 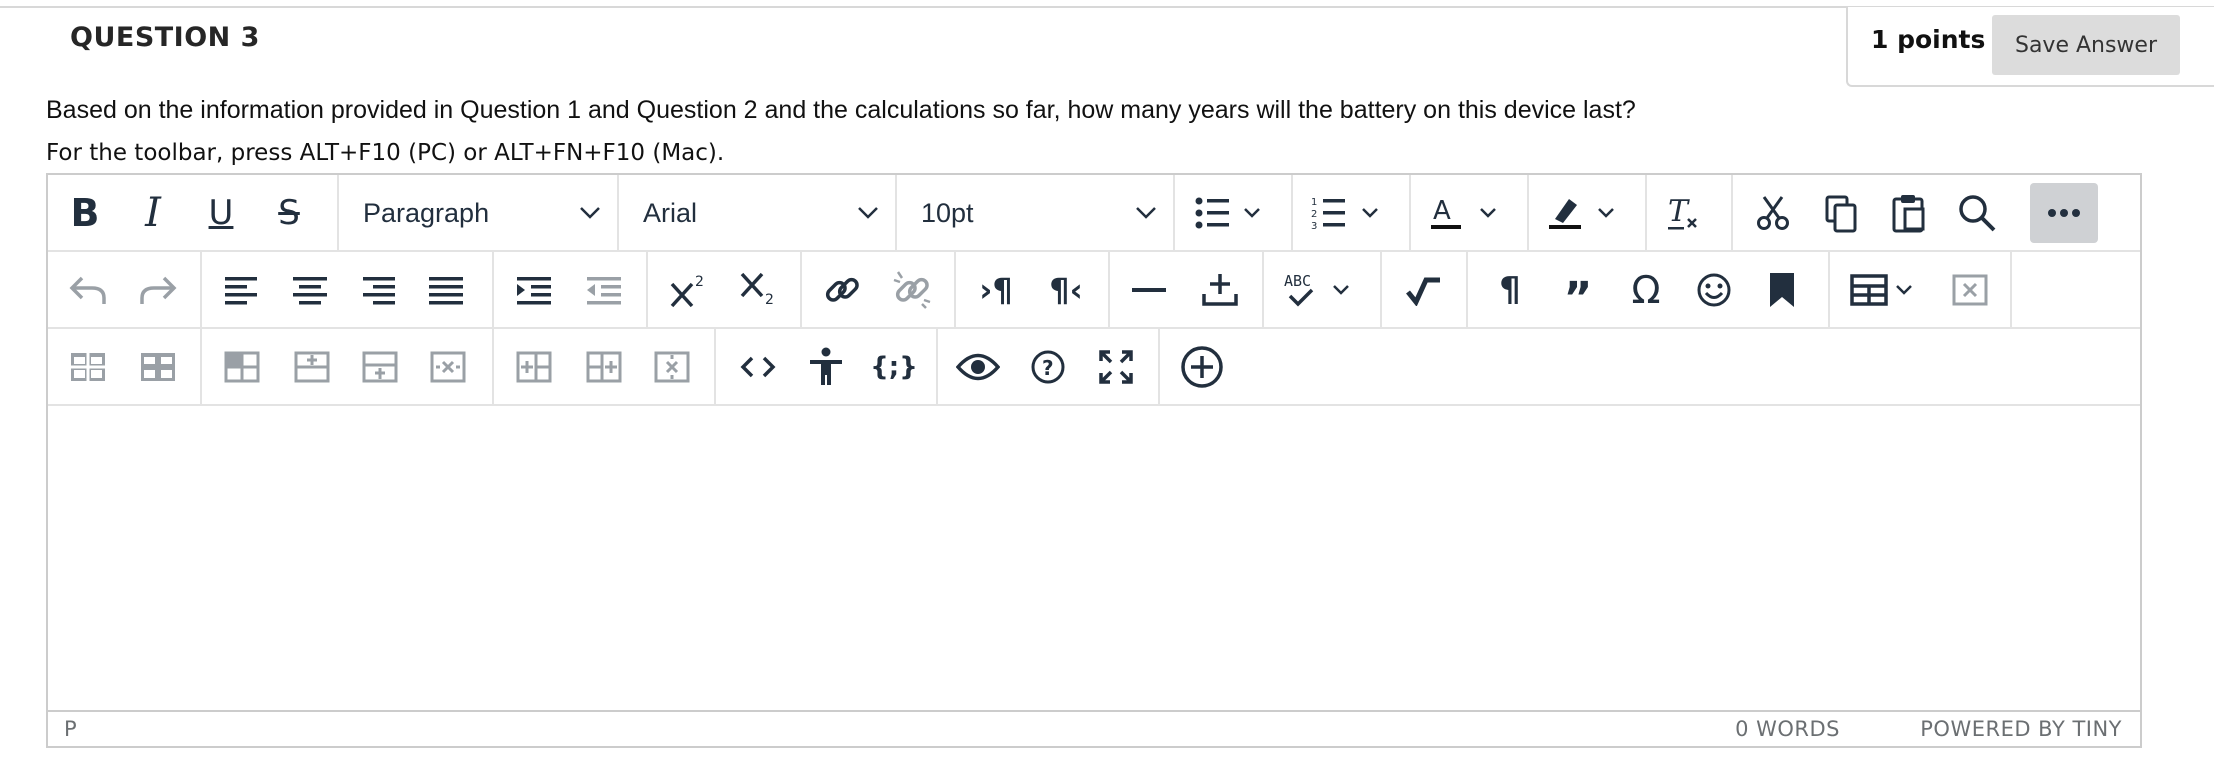 I want to click on element-path: P, so click(x=70, y=729).